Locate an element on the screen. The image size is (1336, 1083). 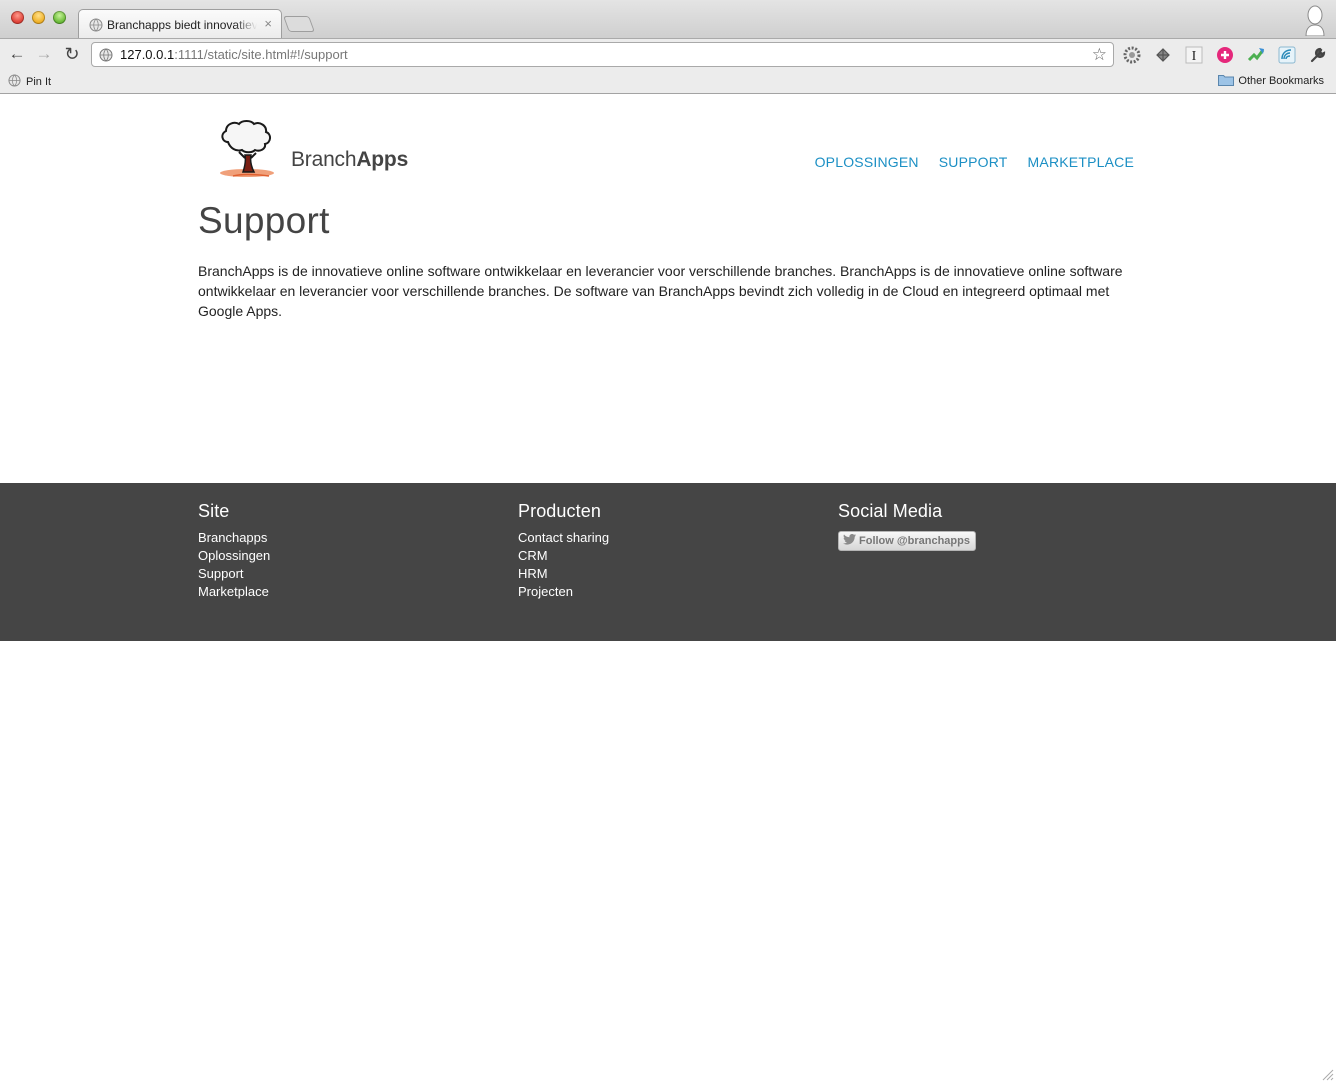
zoom-window-button is located at coordinates (59, 17).